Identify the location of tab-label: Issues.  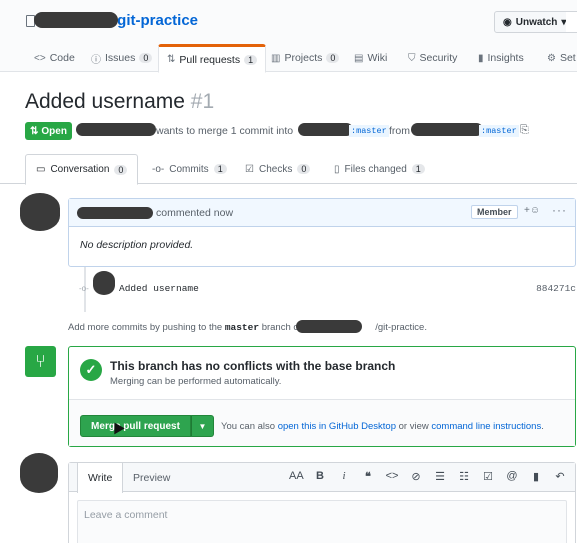
(120, 58).